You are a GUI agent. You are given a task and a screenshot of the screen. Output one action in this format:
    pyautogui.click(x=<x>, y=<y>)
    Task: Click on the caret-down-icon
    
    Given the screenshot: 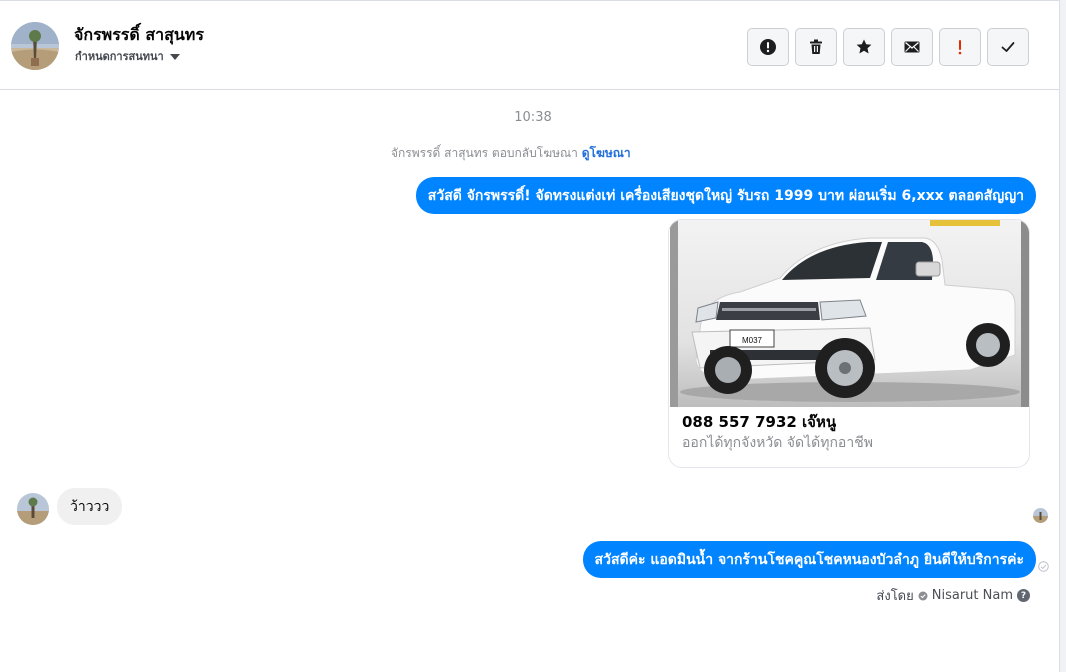 What is the action you would take?
    pyautogui.click(x=174, y=56)
    